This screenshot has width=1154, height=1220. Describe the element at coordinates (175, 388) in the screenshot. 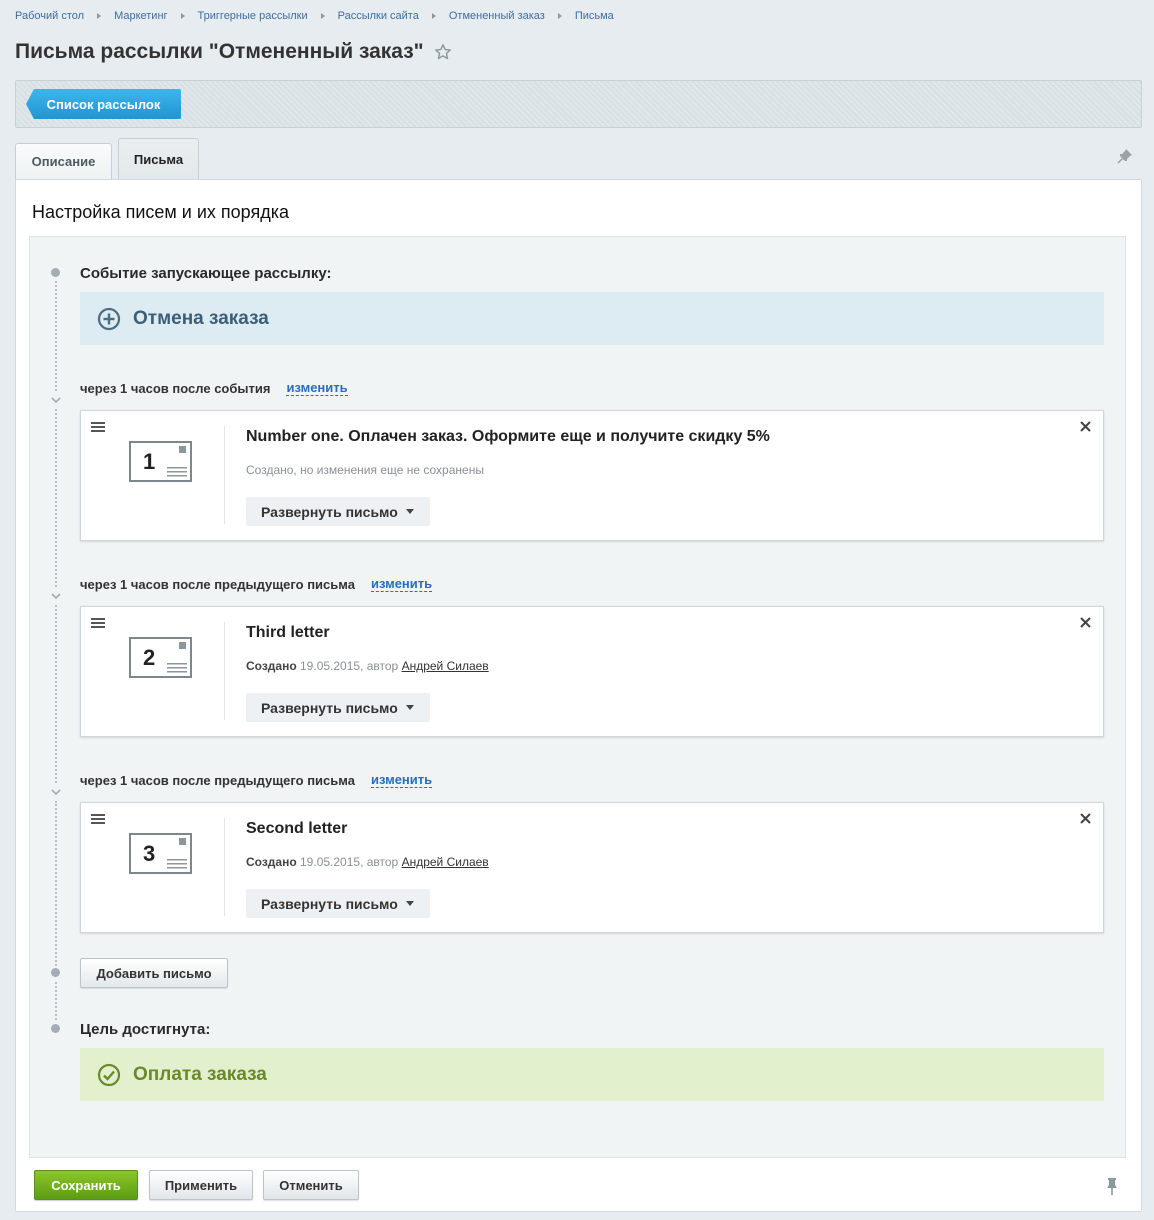

I see `delay-text: через 1 часов после события` at that location.